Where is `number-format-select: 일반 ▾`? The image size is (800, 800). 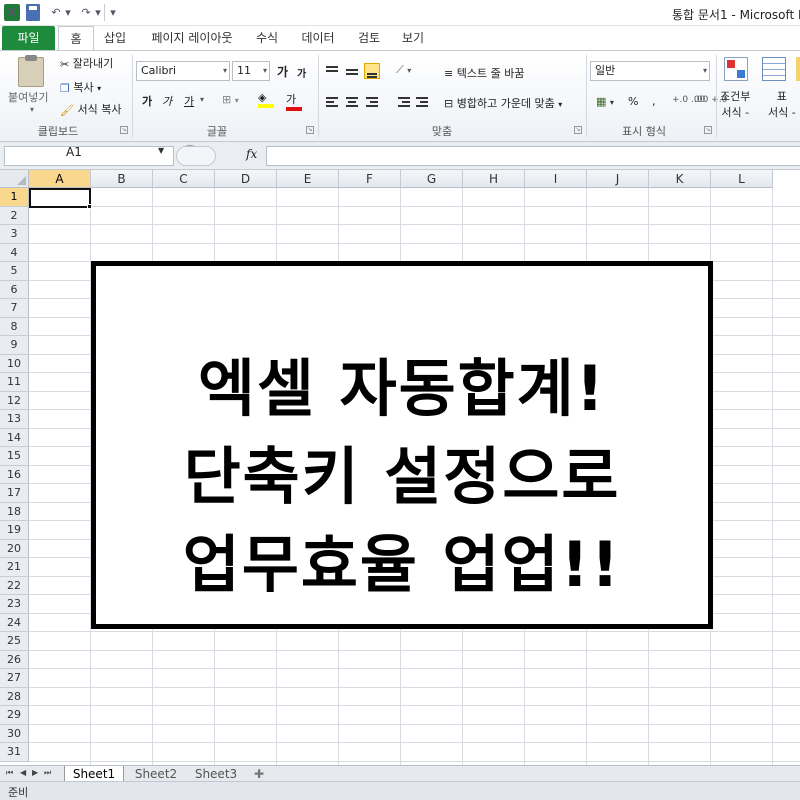 number-format-select: 일반 ▾ is located at coordinates (650, 71).